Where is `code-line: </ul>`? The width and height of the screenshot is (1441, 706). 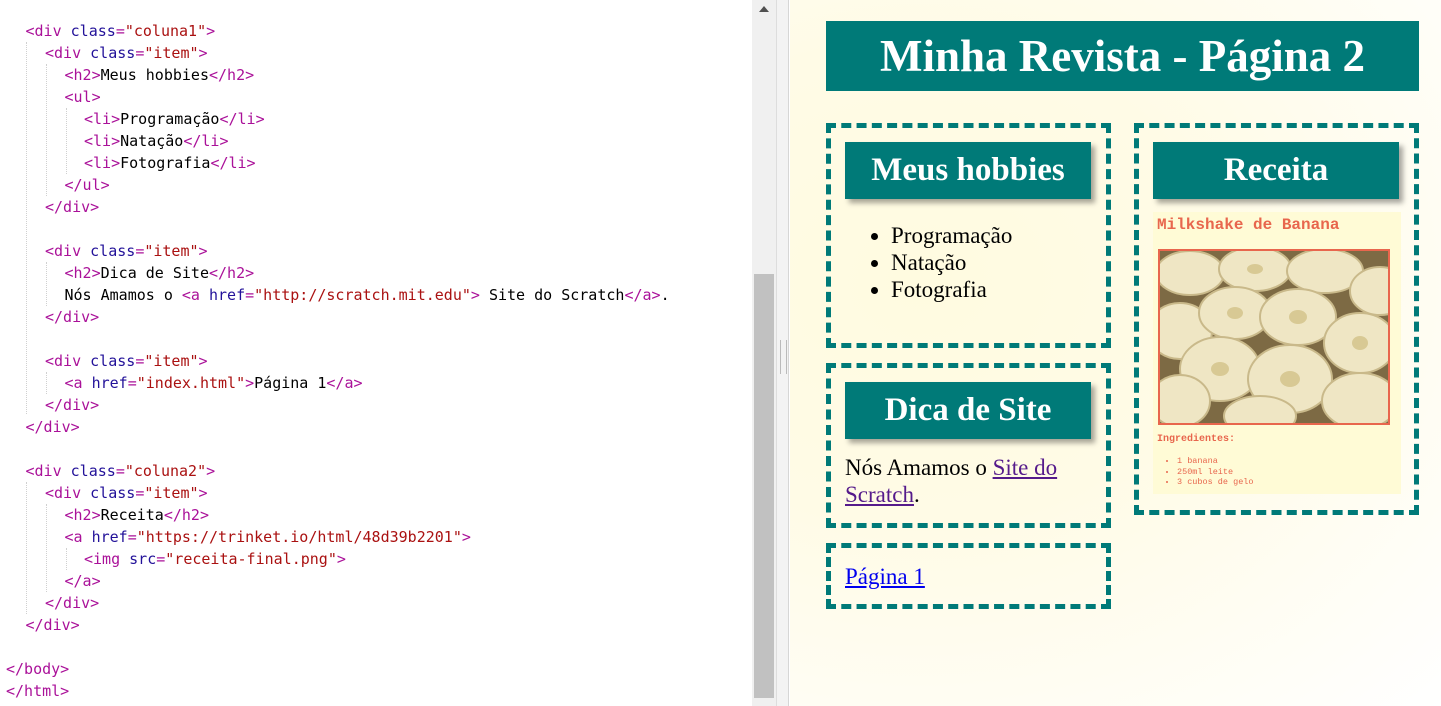
code-line: </ul> is located at coordinates (87, 185).